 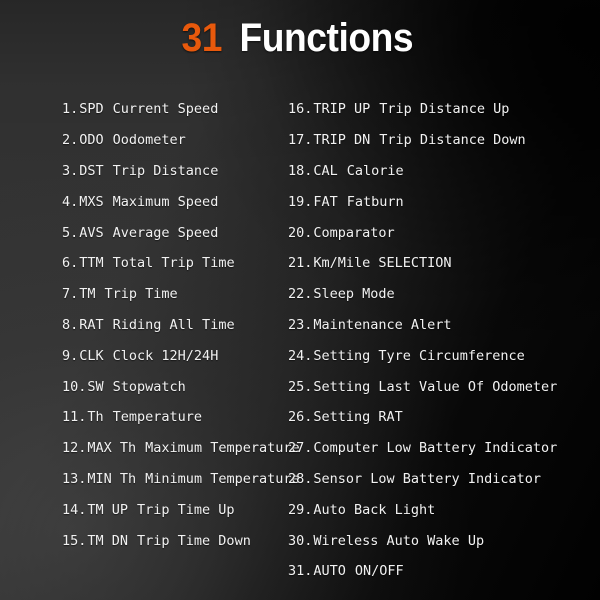 What do you see at coordinates (108, 509) in the screenshot?
I see `function-code: TM UP` at bounding box center [108, 509].